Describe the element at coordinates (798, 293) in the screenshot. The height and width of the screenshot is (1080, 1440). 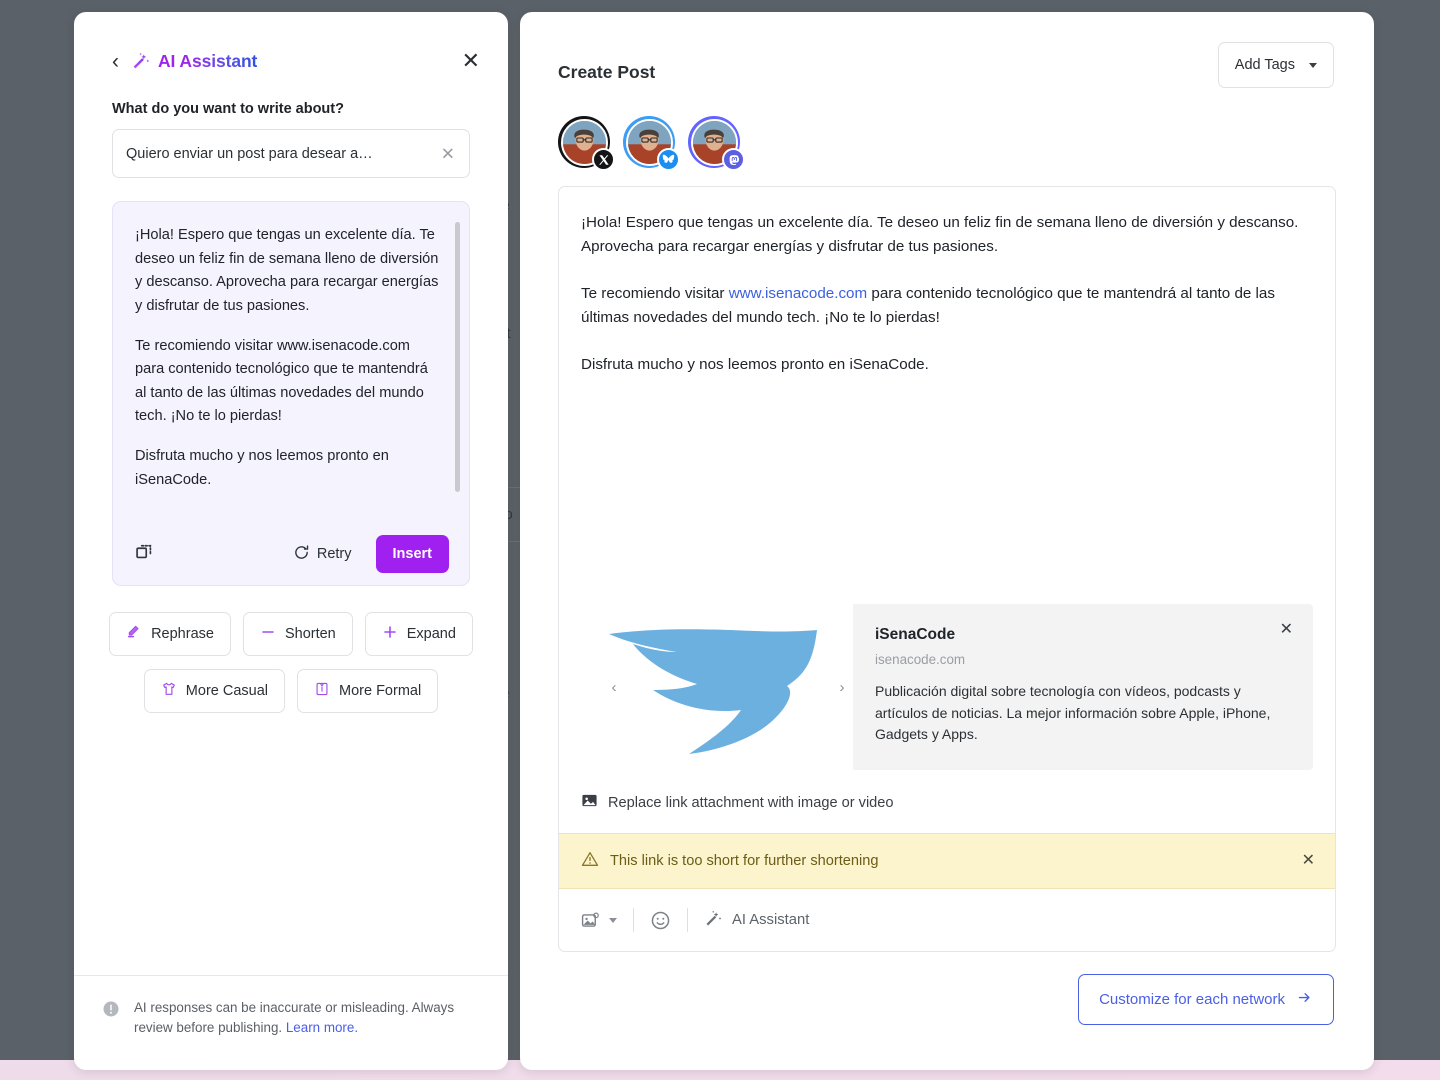
I see `post-link: www.isenacode.com` at that location.